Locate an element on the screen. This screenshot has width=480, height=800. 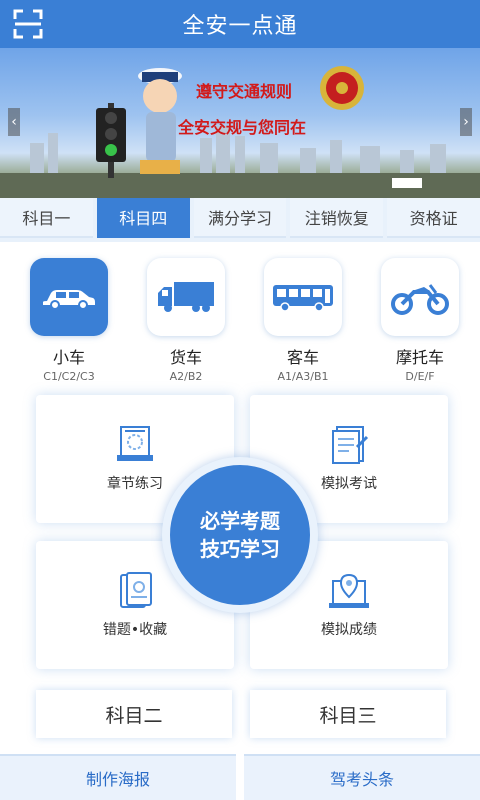
tab-qualification: 资格证 is located at coordinates (433, 218).